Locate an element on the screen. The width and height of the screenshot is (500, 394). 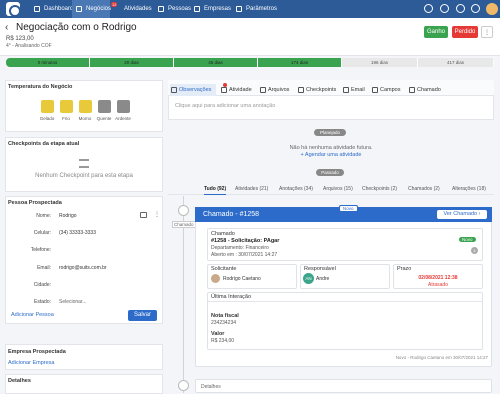
search-icon is located at coordinates (428, 8).